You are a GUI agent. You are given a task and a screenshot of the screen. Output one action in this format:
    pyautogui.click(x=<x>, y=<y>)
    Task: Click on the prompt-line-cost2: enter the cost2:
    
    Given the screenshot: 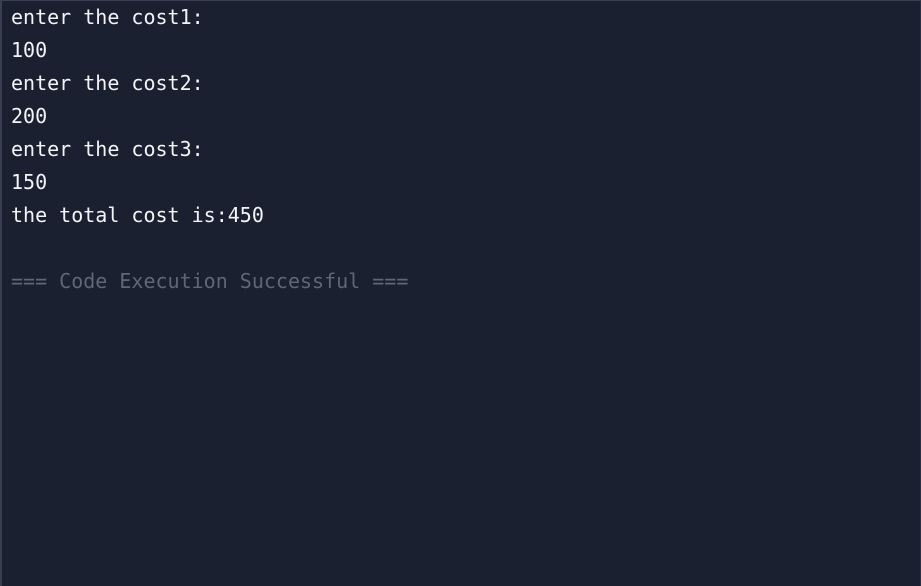 What is the action you would take?
    pyautogui.click(x=107, y=83)
    